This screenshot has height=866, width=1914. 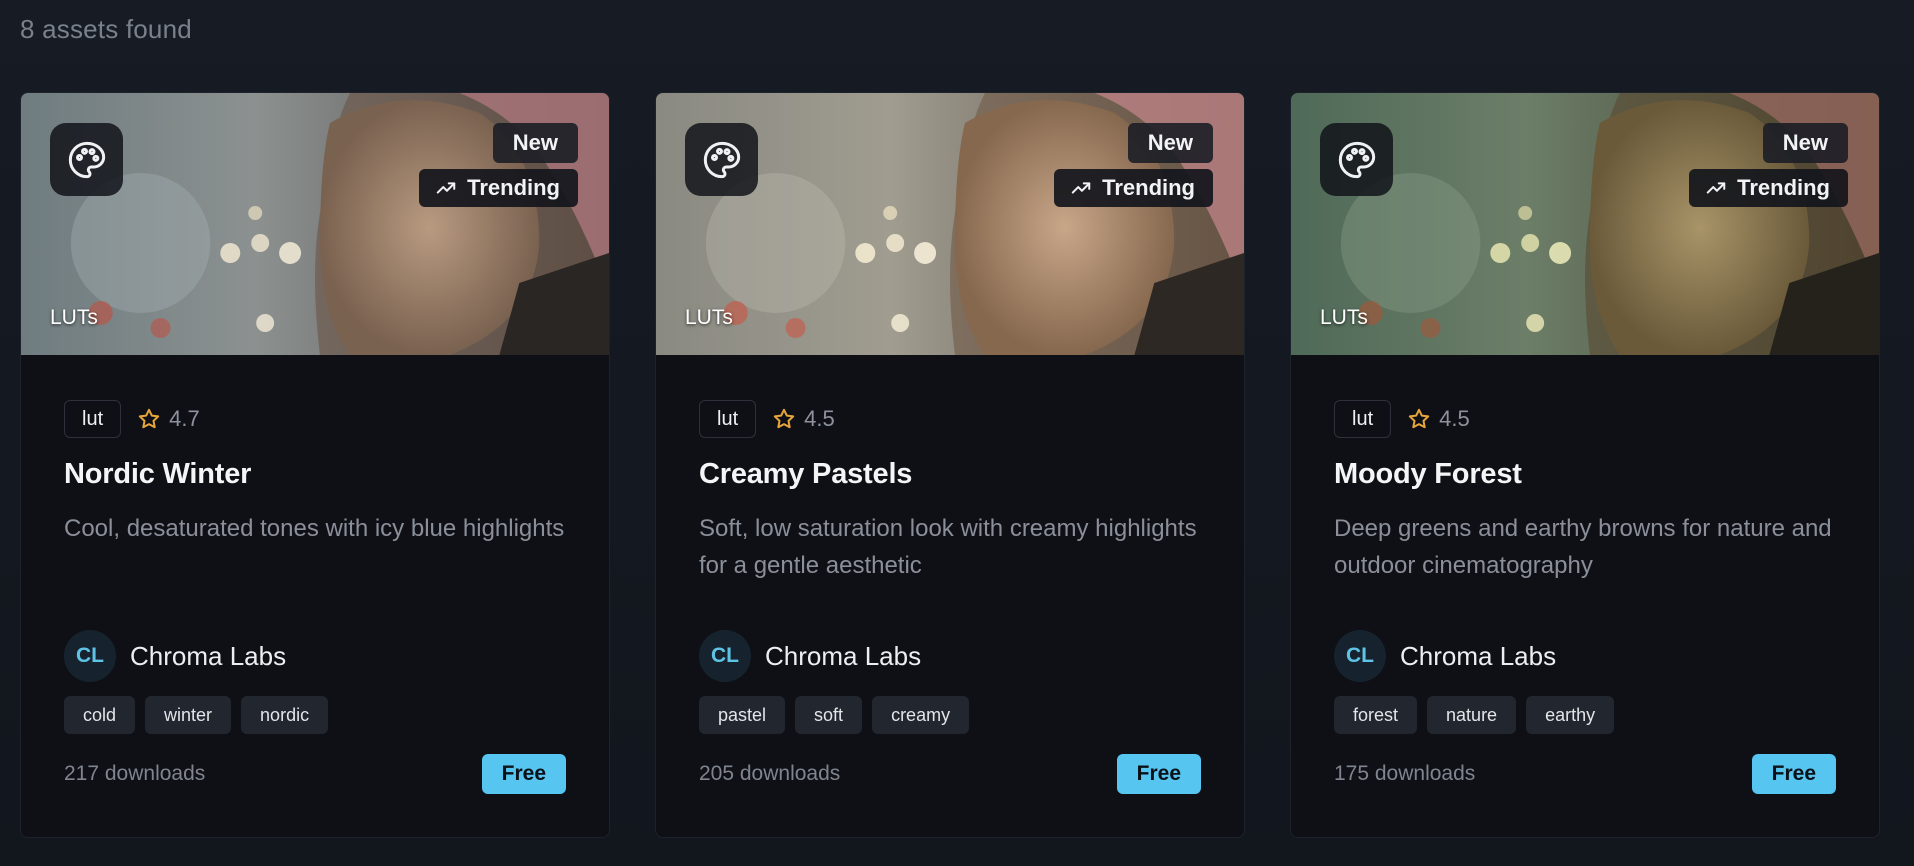 What do you see at coordinates (285, 715) in the screenshot?
I see `tag: nordic` at bounding box center [285, 715].